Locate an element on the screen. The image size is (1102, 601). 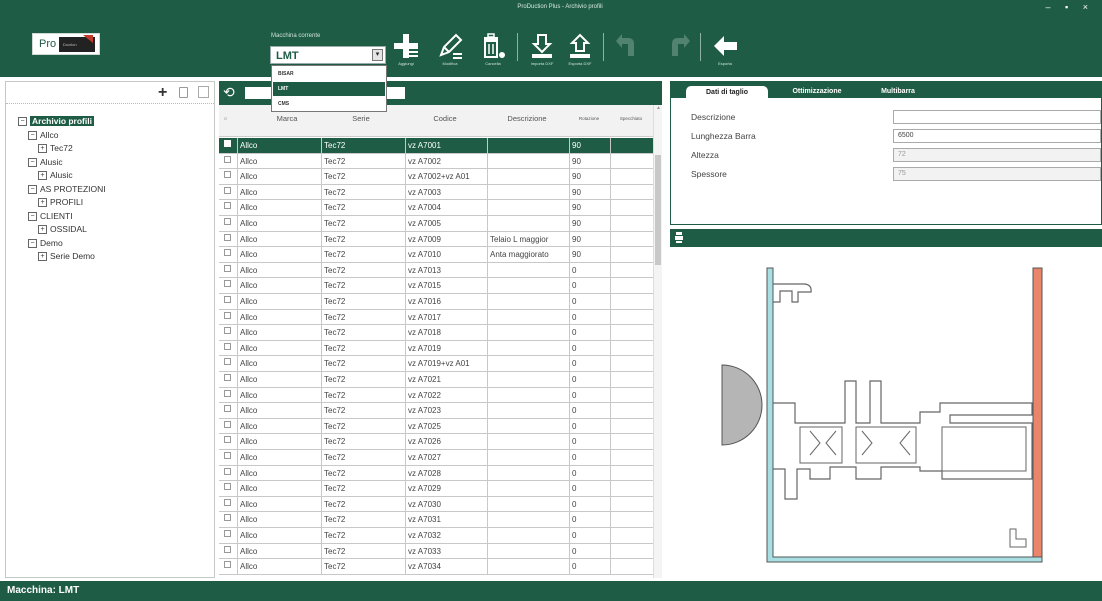
tree-node: − CLIENTI is located at coordinates (50, 216).